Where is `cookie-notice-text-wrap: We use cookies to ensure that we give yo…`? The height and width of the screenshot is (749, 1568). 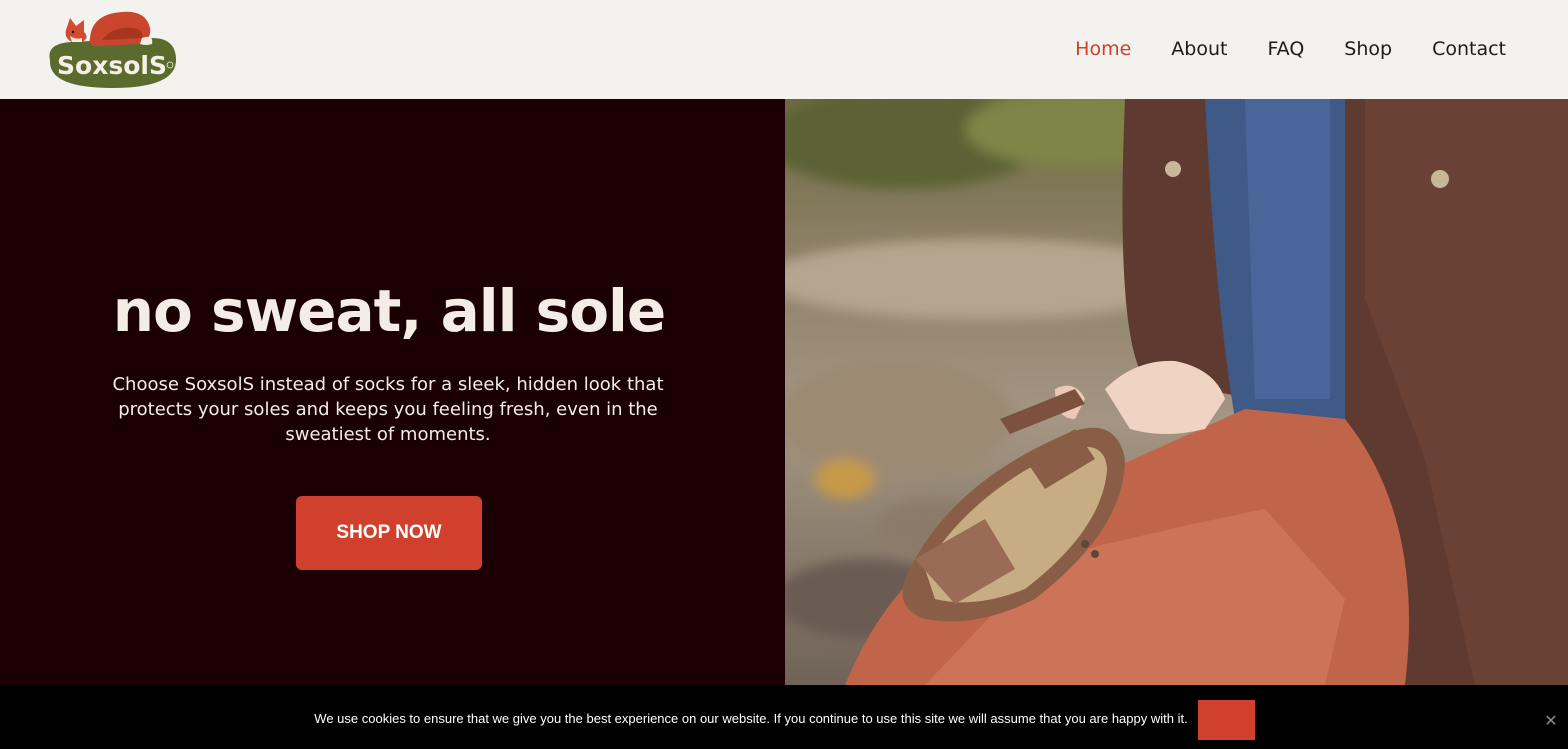 cookie-notice-text-wrap: We use cookies to ensure that we give yo… is located at coordinates (751, 719).